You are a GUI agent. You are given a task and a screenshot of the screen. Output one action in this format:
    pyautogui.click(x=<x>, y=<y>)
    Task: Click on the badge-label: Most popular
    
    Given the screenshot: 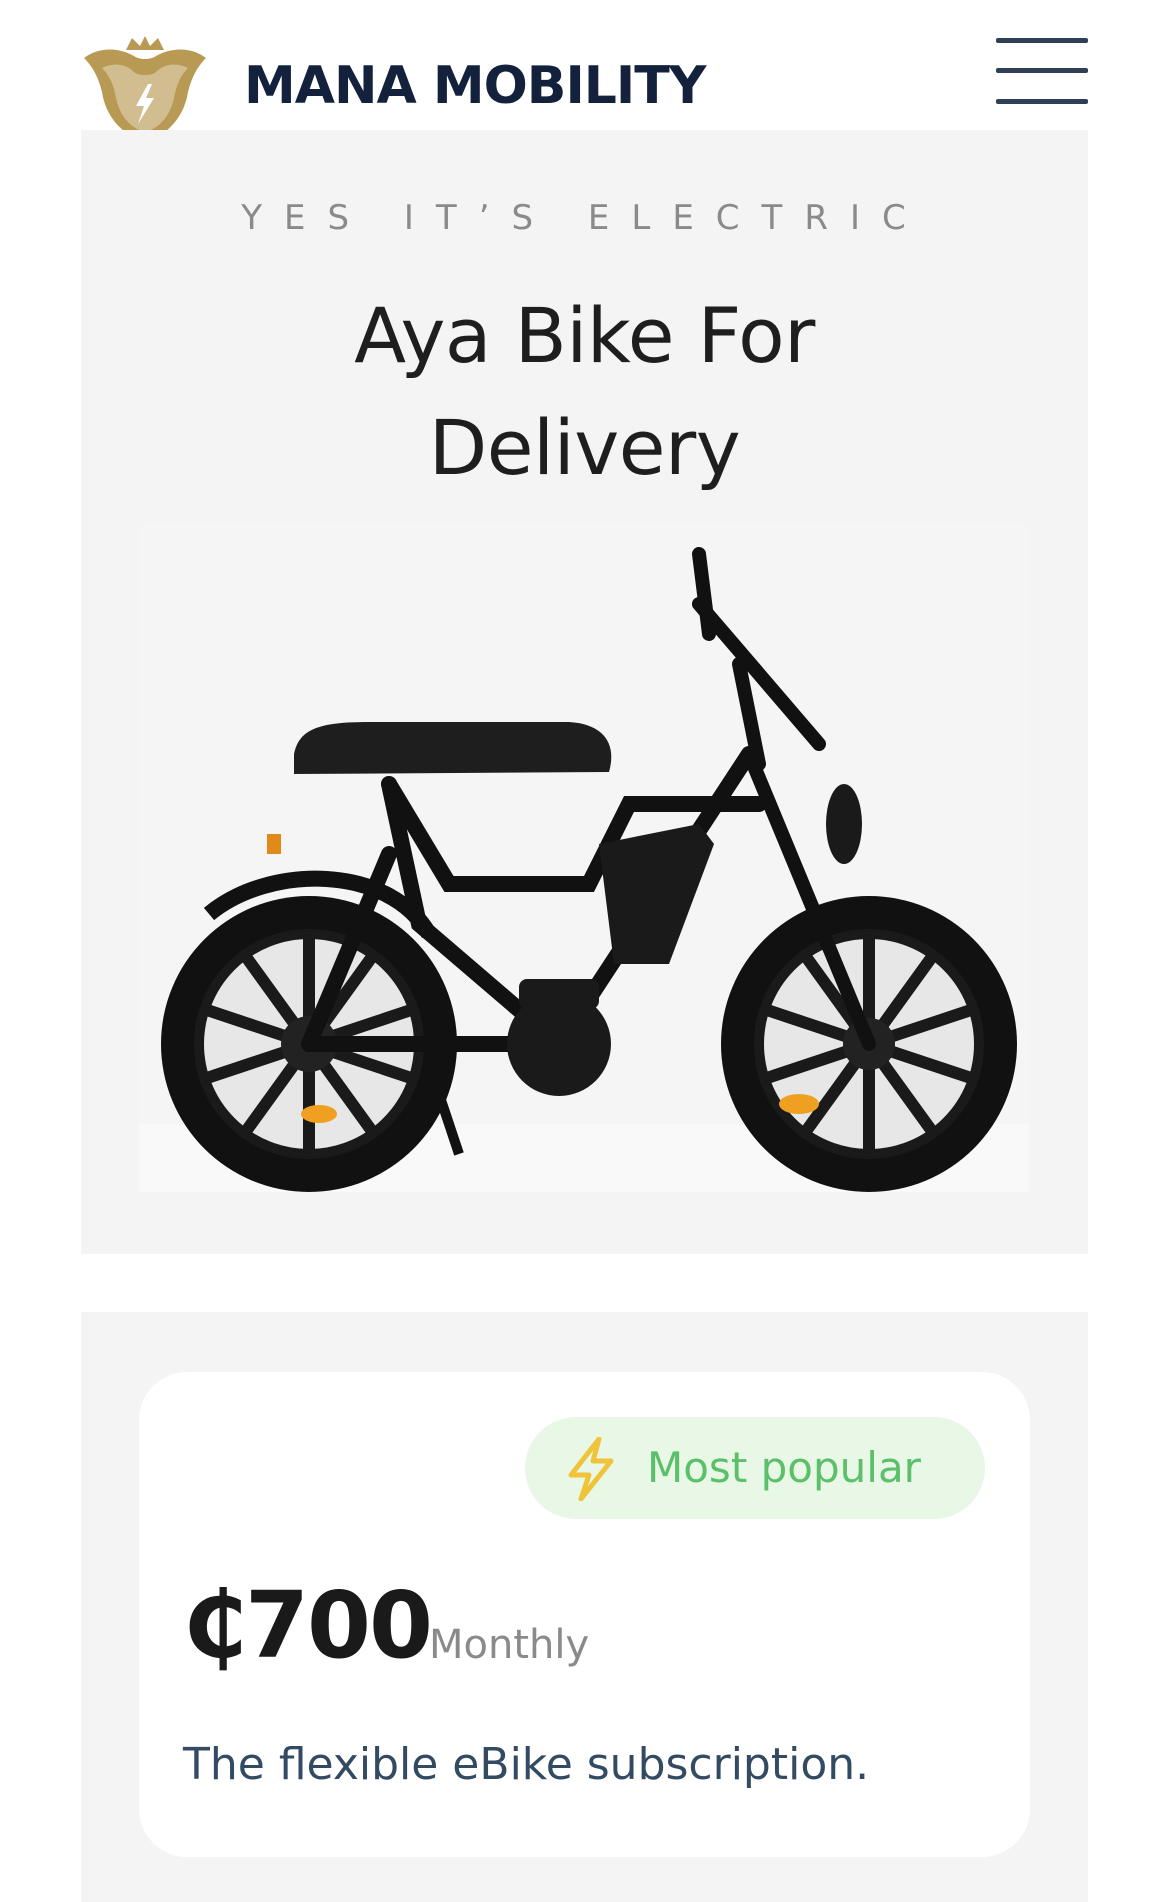 What is the action you would take?
    pyautogui.click(x=784, y=1467)
    